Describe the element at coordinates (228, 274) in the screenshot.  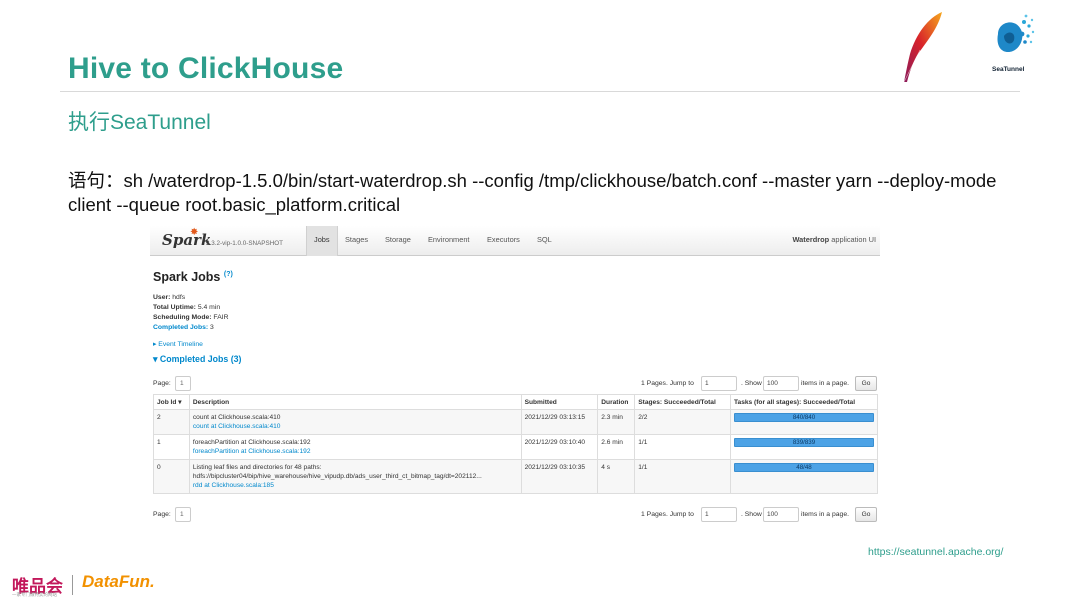
I see `help-link: (?)` at that location.